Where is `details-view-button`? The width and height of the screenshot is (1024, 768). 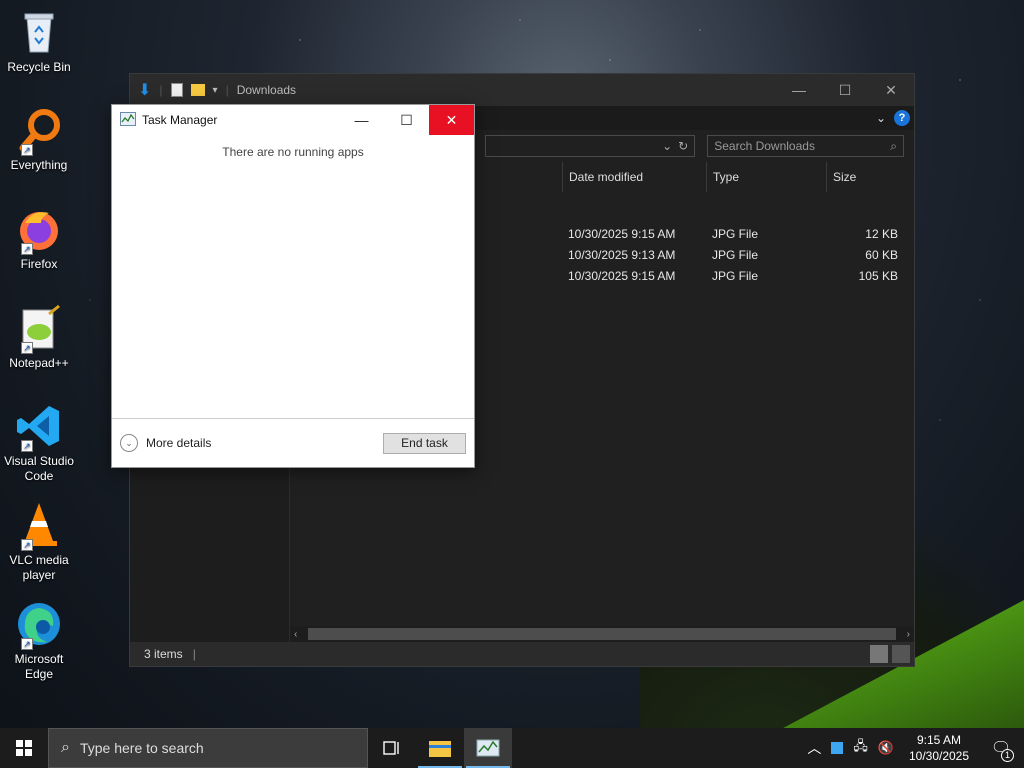 details-view-button is located at coordinates (879, 654).